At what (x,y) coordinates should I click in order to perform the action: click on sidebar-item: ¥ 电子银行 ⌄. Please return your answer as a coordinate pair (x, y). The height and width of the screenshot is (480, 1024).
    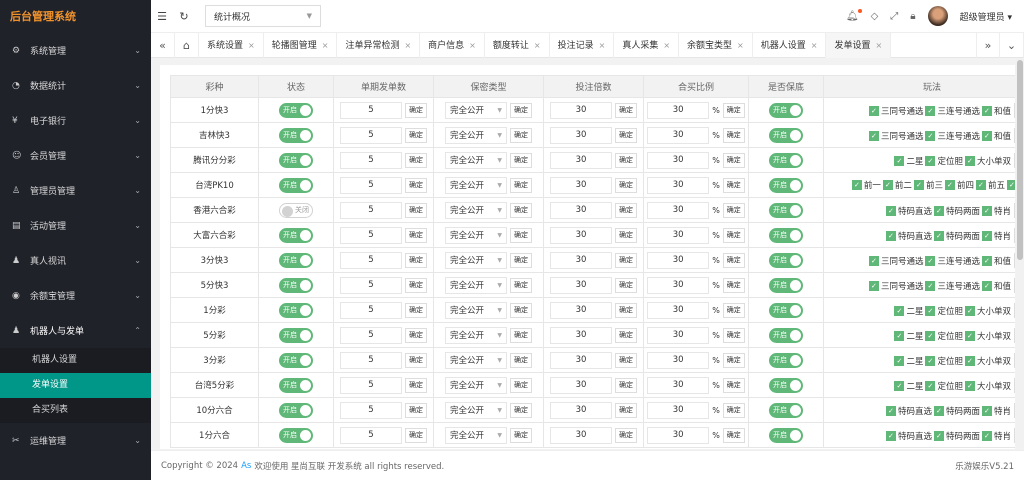
    Looking at the image, I should click on (75, 120).